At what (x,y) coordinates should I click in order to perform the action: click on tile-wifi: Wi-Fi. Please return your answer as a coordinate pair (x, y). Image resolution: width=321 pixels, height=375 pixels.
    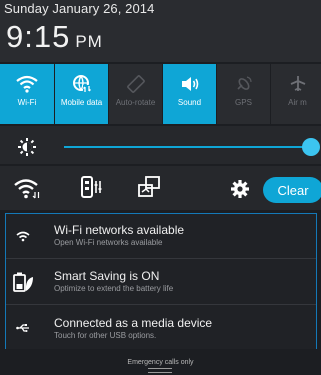
    Looking at the image, I should click on (27, 94).